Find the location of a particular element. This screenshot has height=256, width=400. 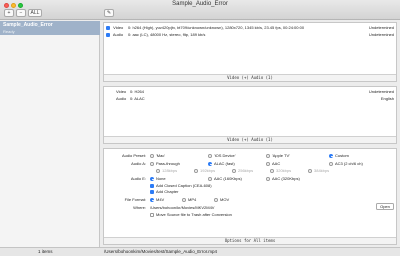

track-desc: 0: H264 is located at coordinates (137, 91).